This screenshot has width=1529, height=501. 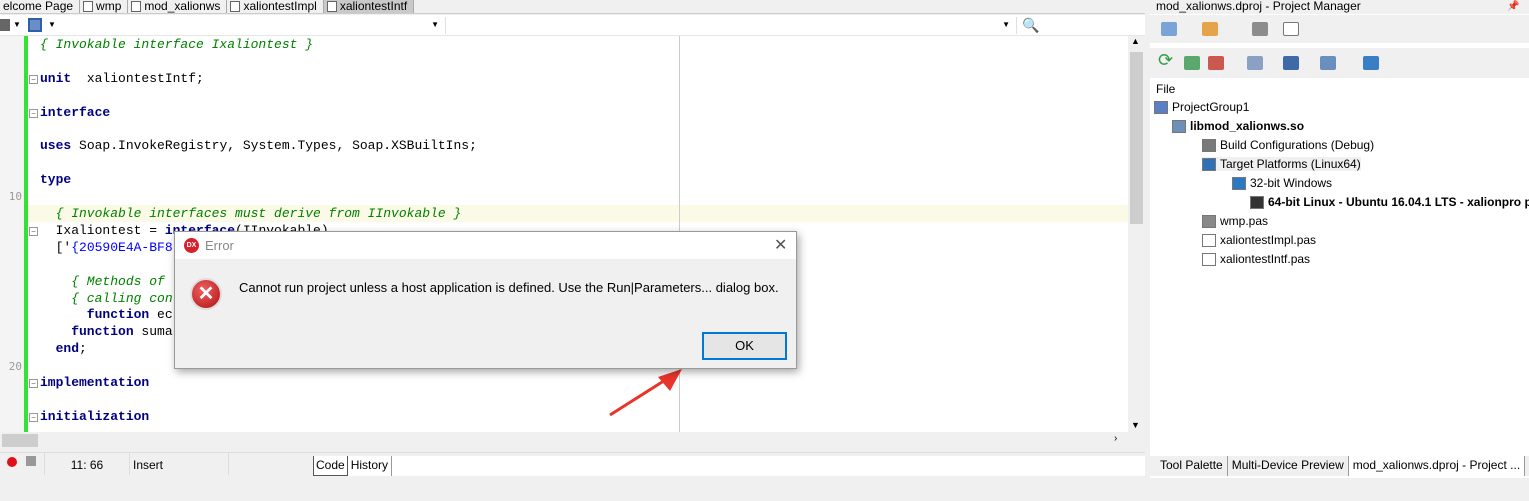 I want to click on stop-macro-icon, so click(x=31, y=461).